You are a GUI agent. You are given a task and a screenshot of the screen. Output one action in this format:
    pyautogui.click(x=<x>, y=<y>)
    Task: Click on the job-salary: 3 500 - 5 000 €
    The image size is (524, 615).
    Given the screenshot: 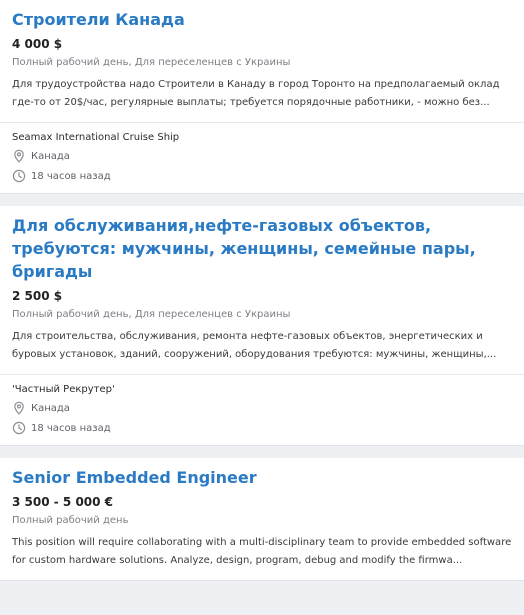 What is the action you would take?
    pyautogui.click(x=63, y=502)
    